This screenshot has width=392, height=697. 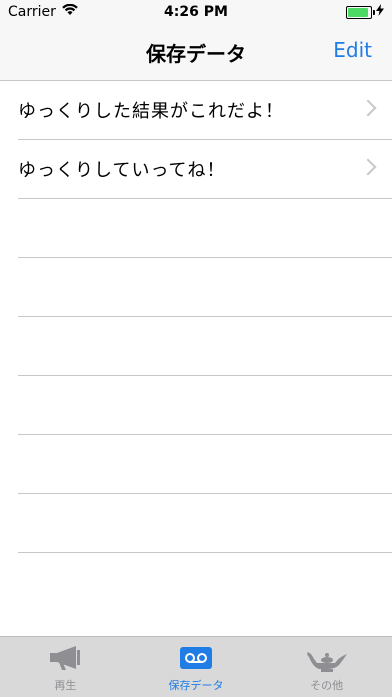 What do you see at coordinates (122, 170) in the screenshot?
I see `list-item-label: ゆっくりしていってね！` at bounding box center [122, 170].